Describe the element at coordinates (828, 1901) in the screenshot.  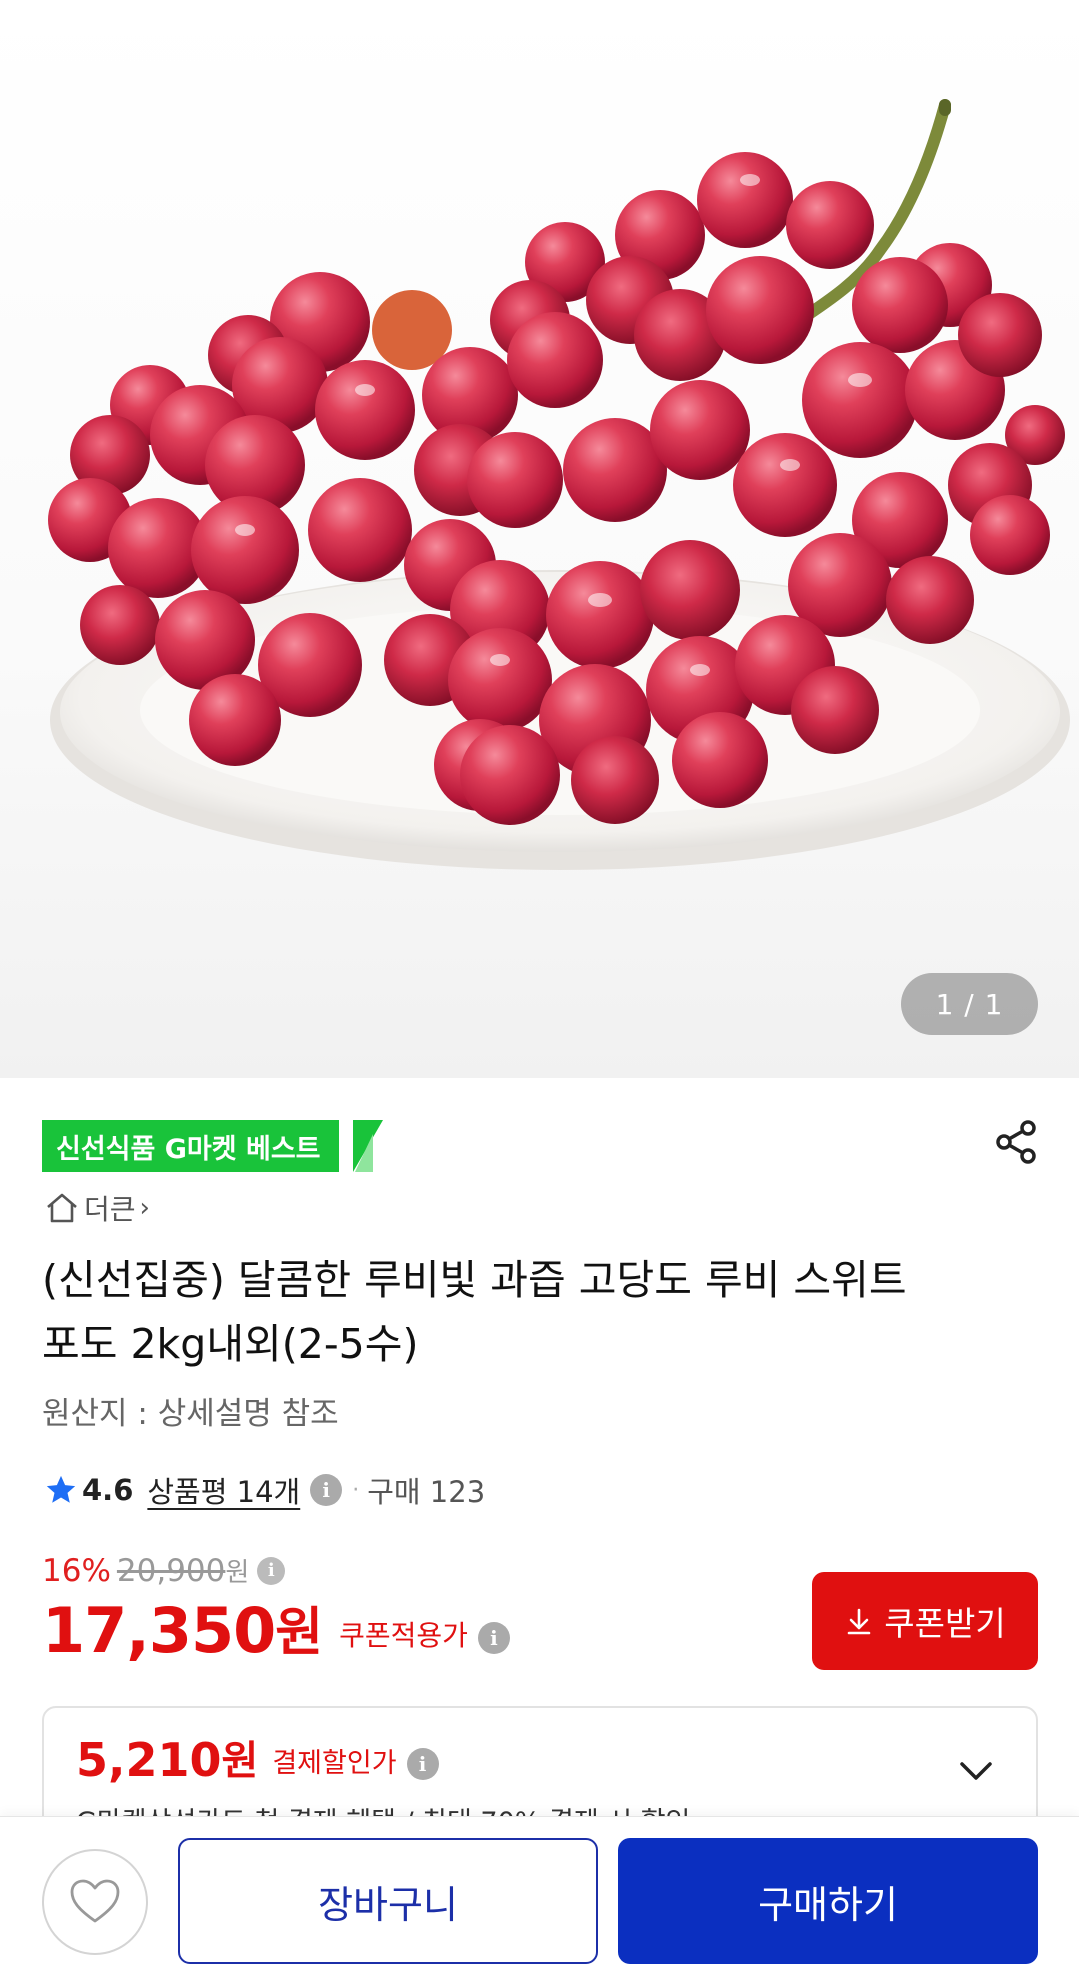
I see `buy-now-button: 구매하기` at that location.